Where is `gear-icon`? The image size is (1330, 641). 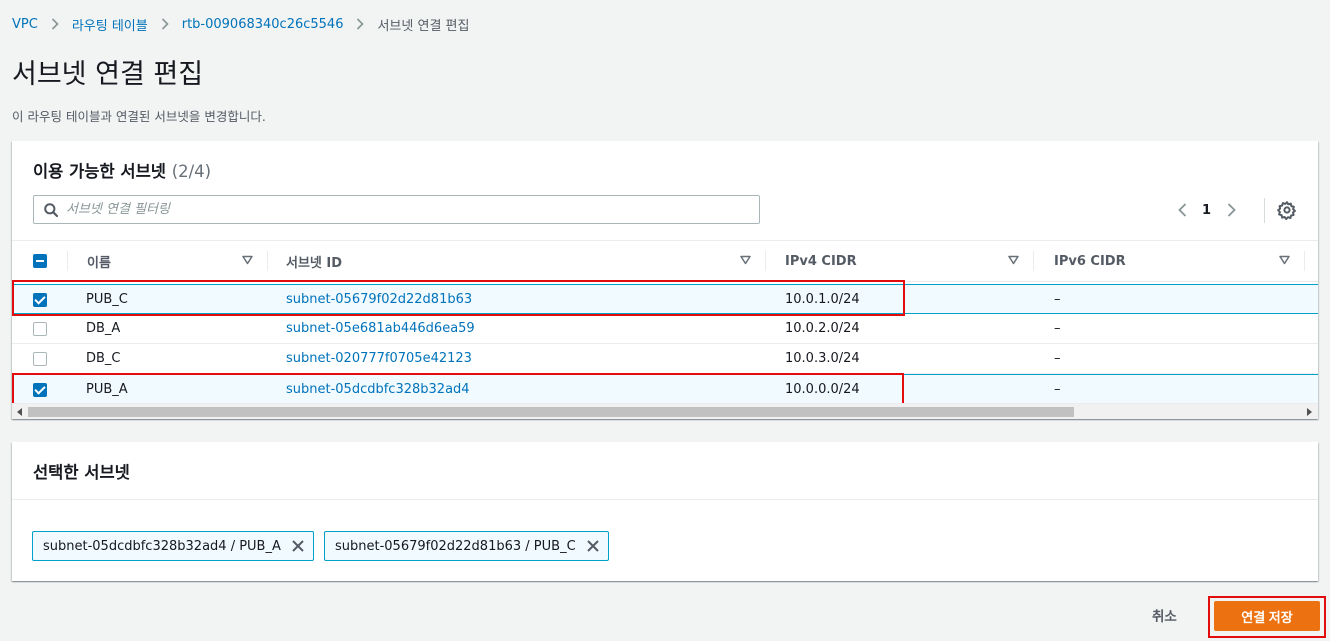 gear-icon is located at coordinates (1286, 210).